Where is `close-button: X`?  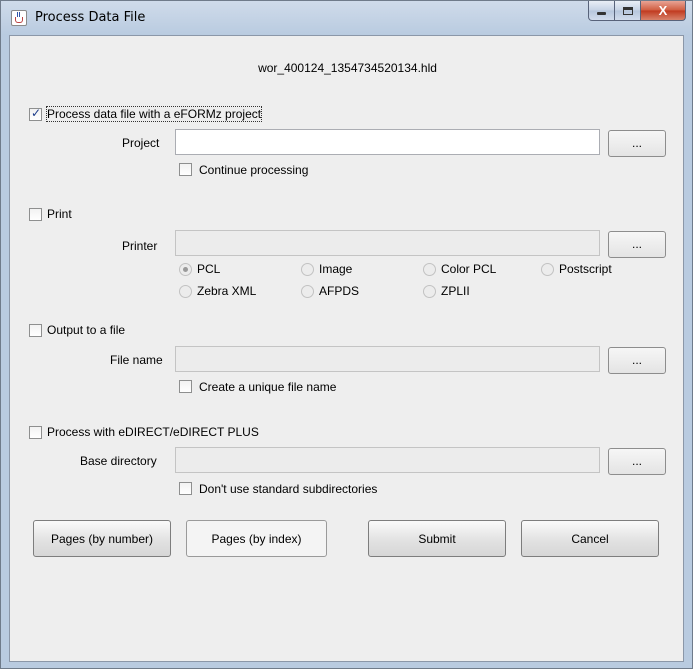
close-button: X is located at coordinates (663, 11).